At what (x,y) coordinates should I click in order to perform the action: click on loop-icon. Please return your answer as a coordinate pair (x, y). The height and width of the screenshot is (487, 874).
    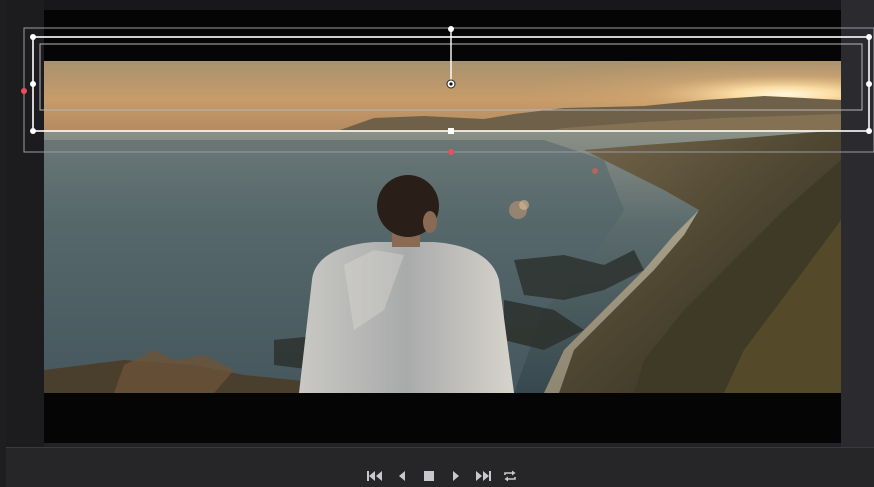
    Looking at the image, I should click on (509, 476).